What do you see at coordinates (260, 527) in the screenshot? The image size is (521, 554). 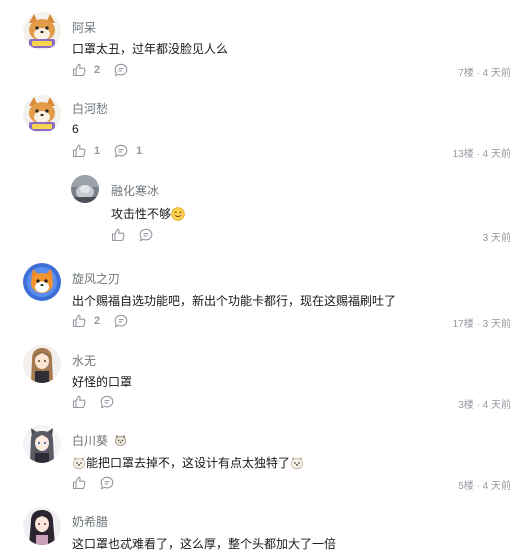 I see `comment-item: 奶希腊 这口罩也忒难看了，这么厚，整个头都加大了一倍` at bounding box center [260, 527].